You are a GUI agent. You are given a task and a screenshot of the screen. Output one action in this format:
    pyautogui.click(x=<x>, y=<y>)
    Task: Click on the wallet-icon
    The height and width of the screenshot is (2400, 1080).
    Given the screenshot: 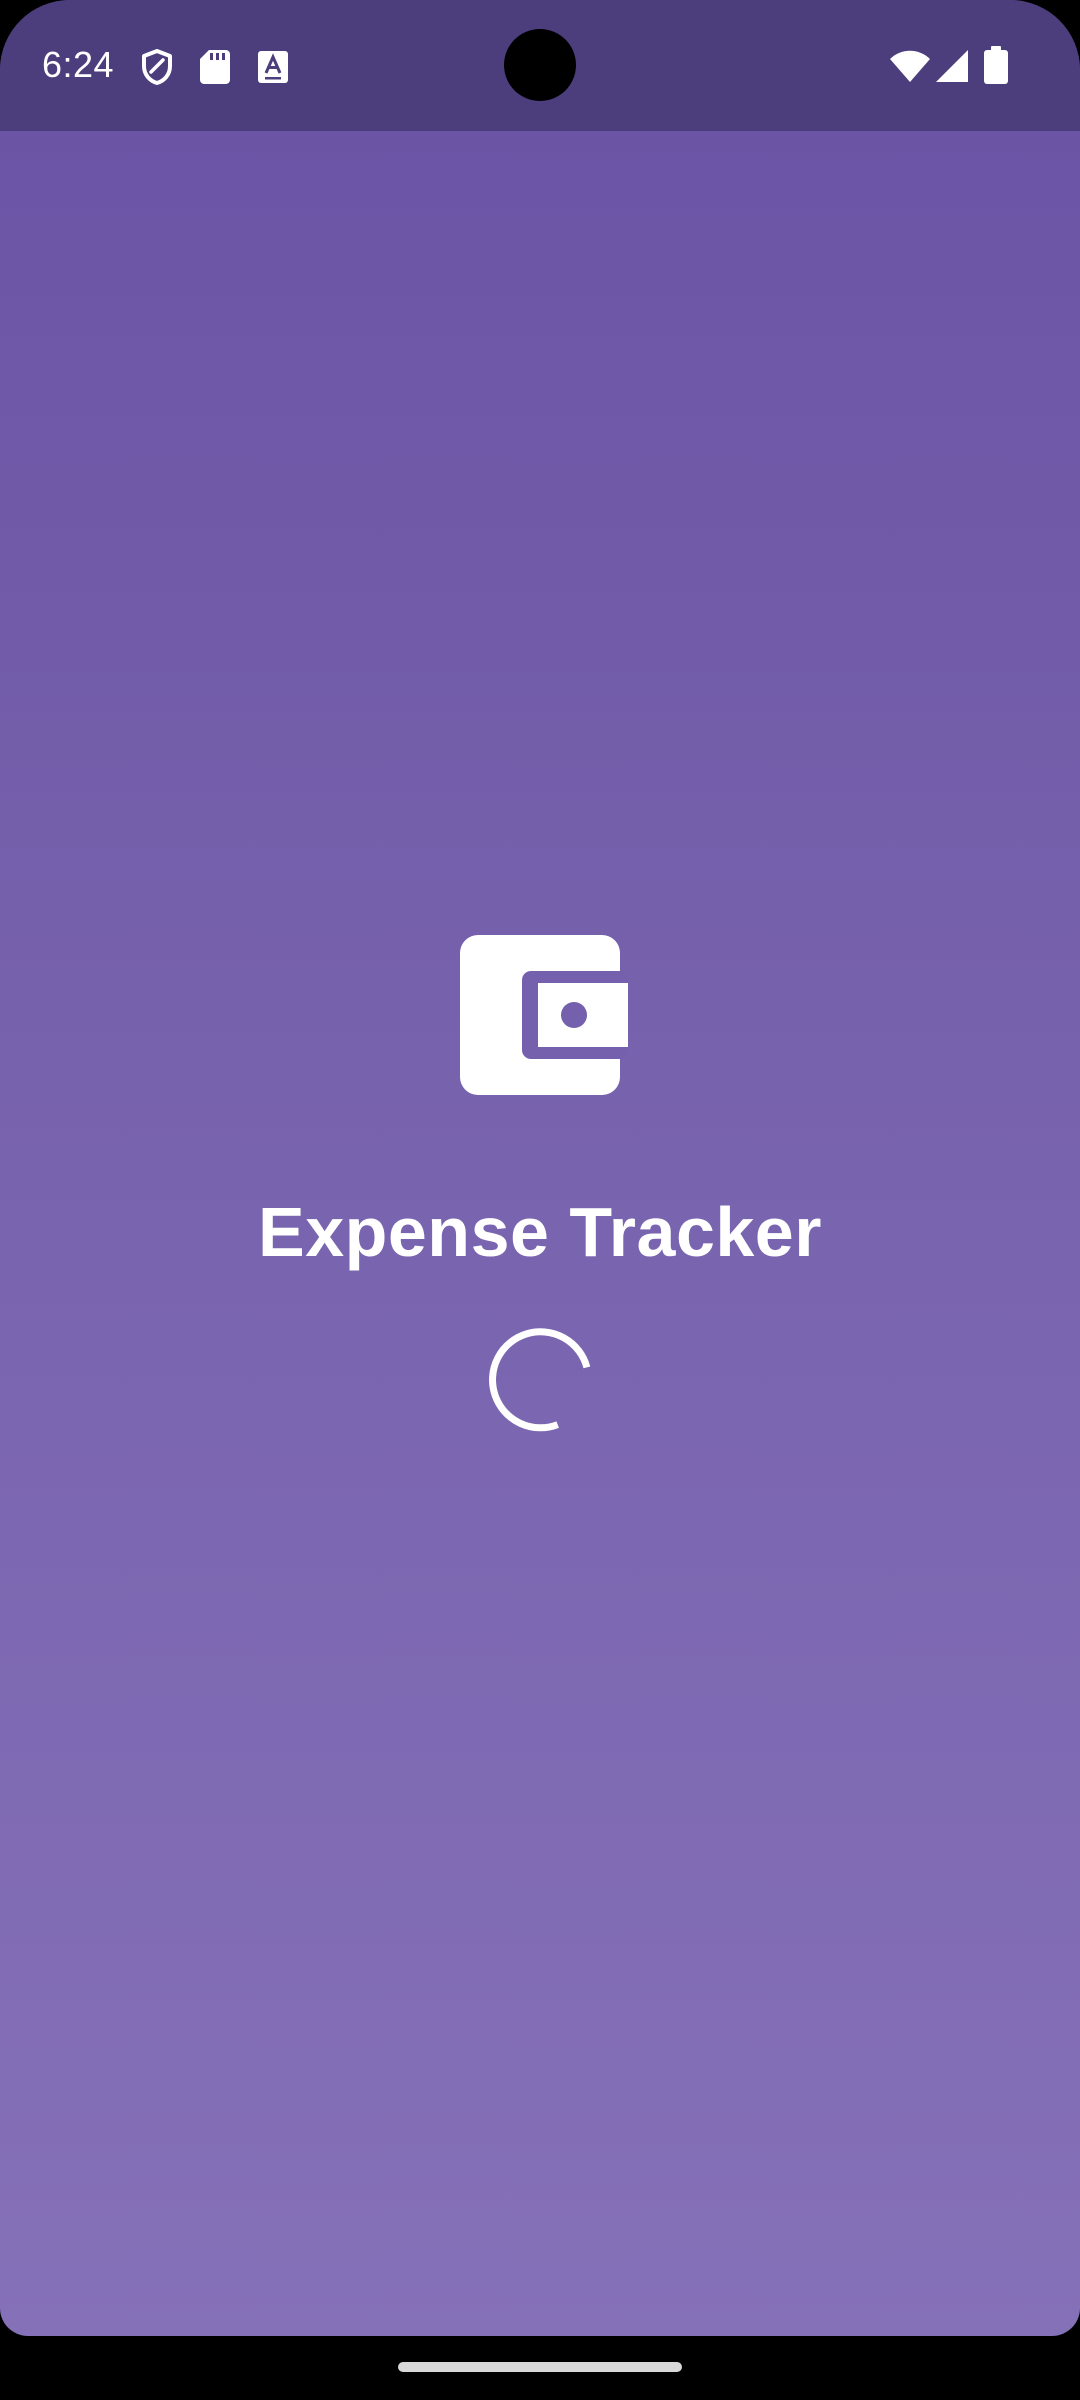 What is the action you would take?
    pyautogui.click(x=544, y=1015)
    